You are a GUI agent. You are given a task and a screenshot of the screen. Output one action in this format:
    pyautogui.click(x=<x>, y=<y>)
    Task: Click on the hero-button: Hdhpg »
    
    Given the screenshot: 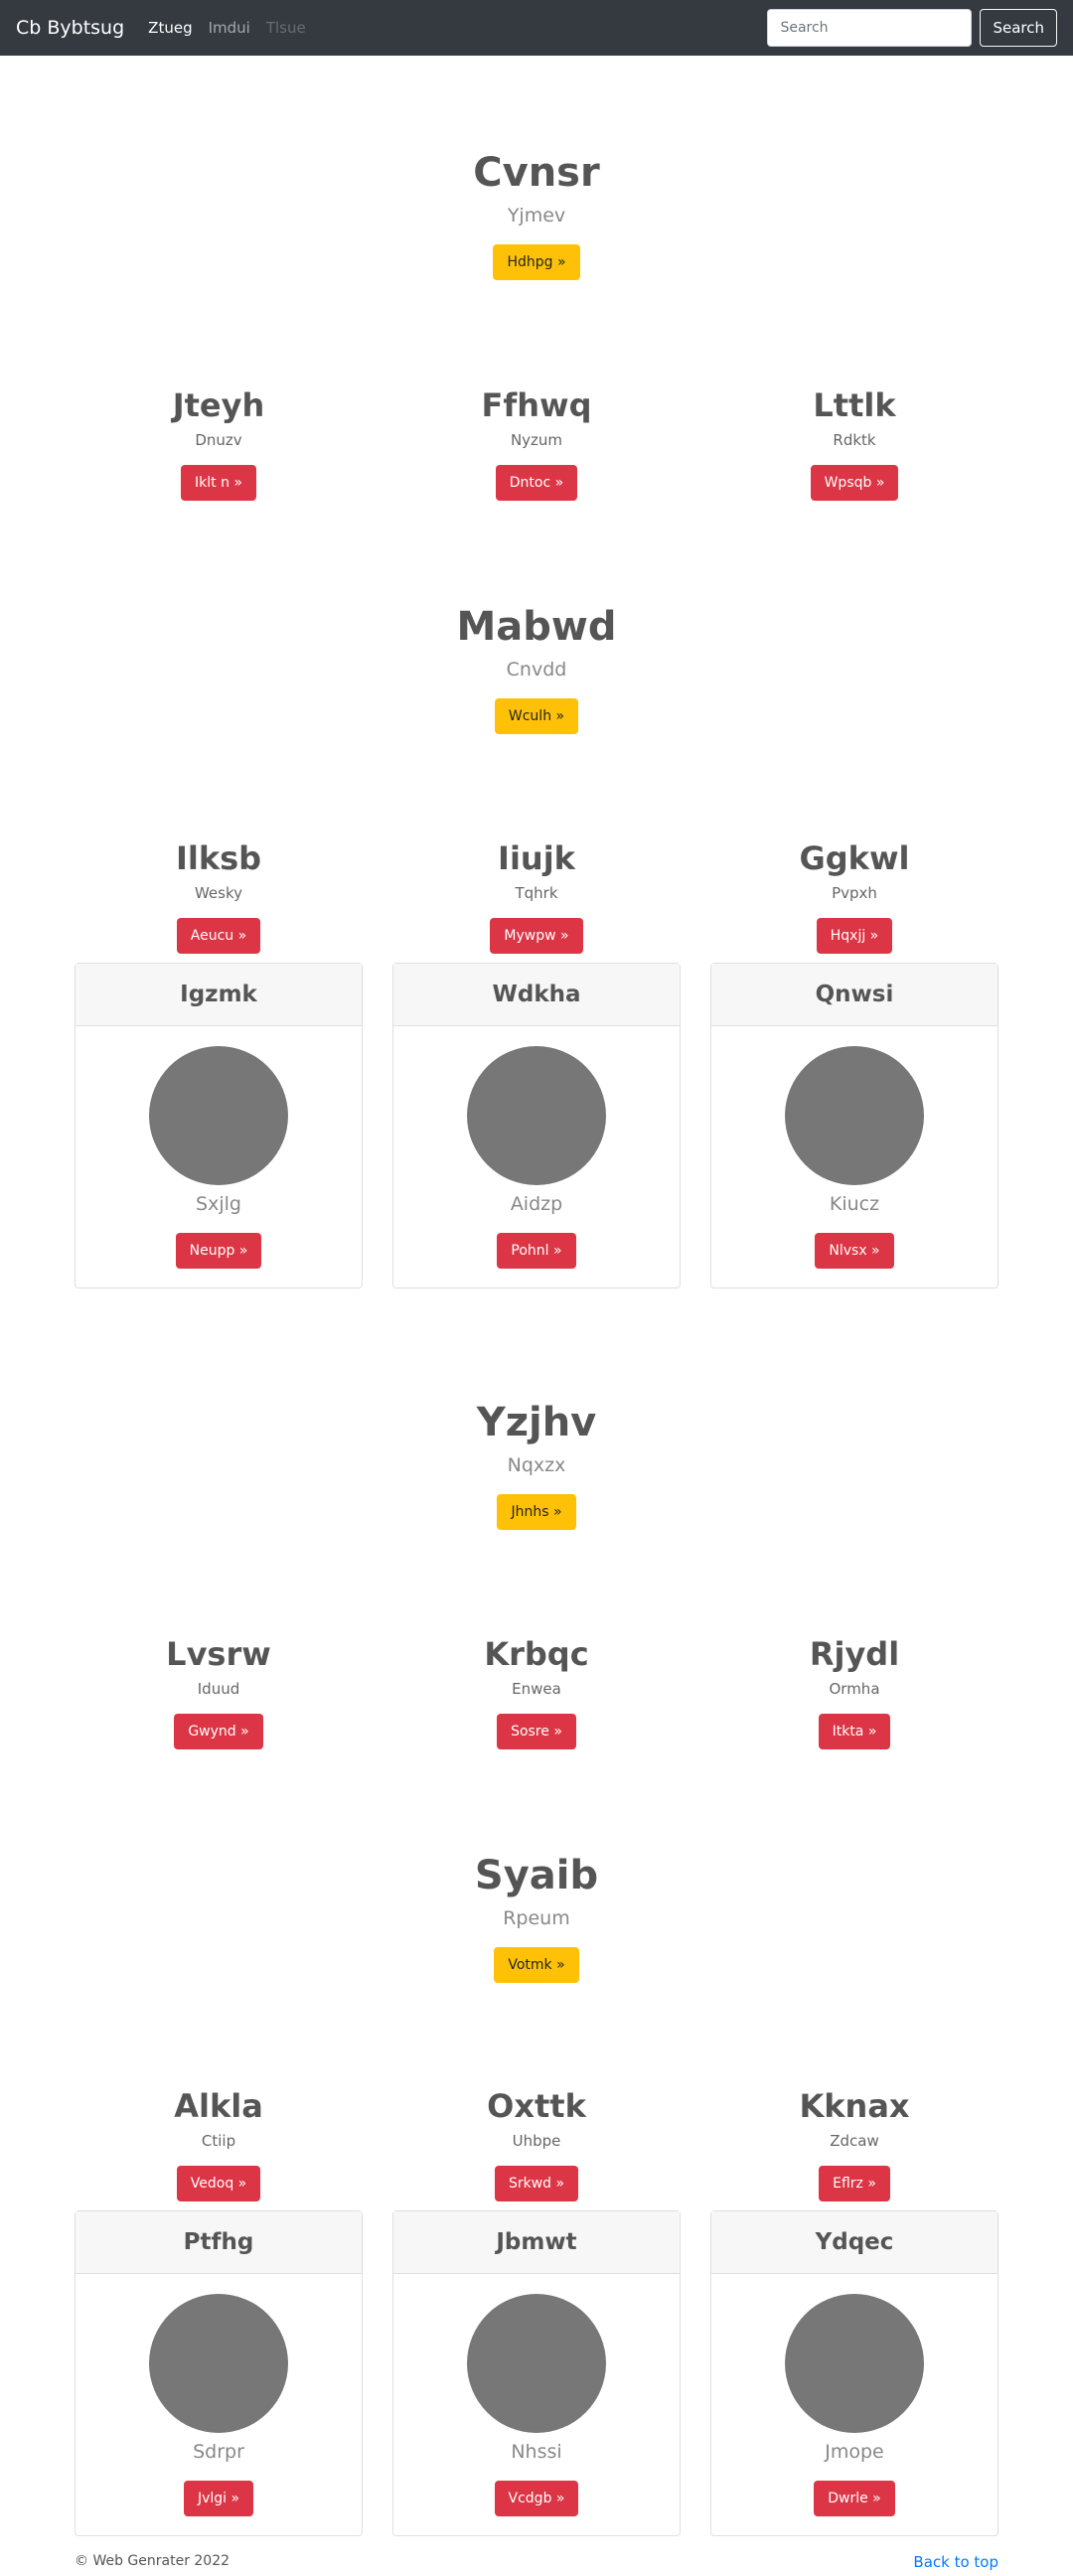 What is the action you would take?
    pyautogui.click(x=536, y=262)
    